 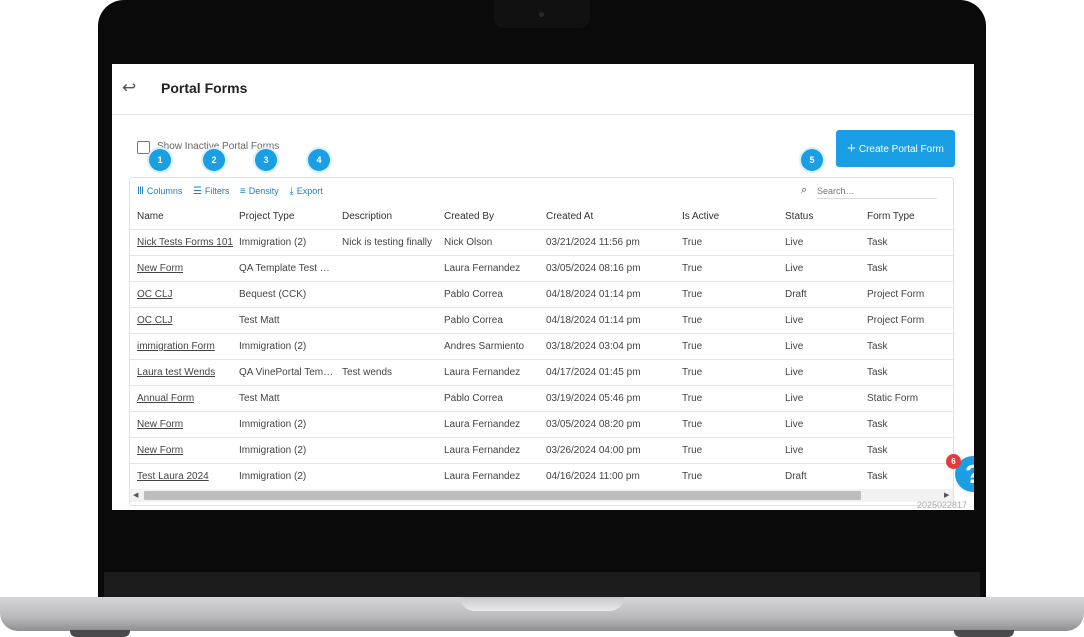 I want to click on filter-icon: ☰, so click(x=197, y=191).